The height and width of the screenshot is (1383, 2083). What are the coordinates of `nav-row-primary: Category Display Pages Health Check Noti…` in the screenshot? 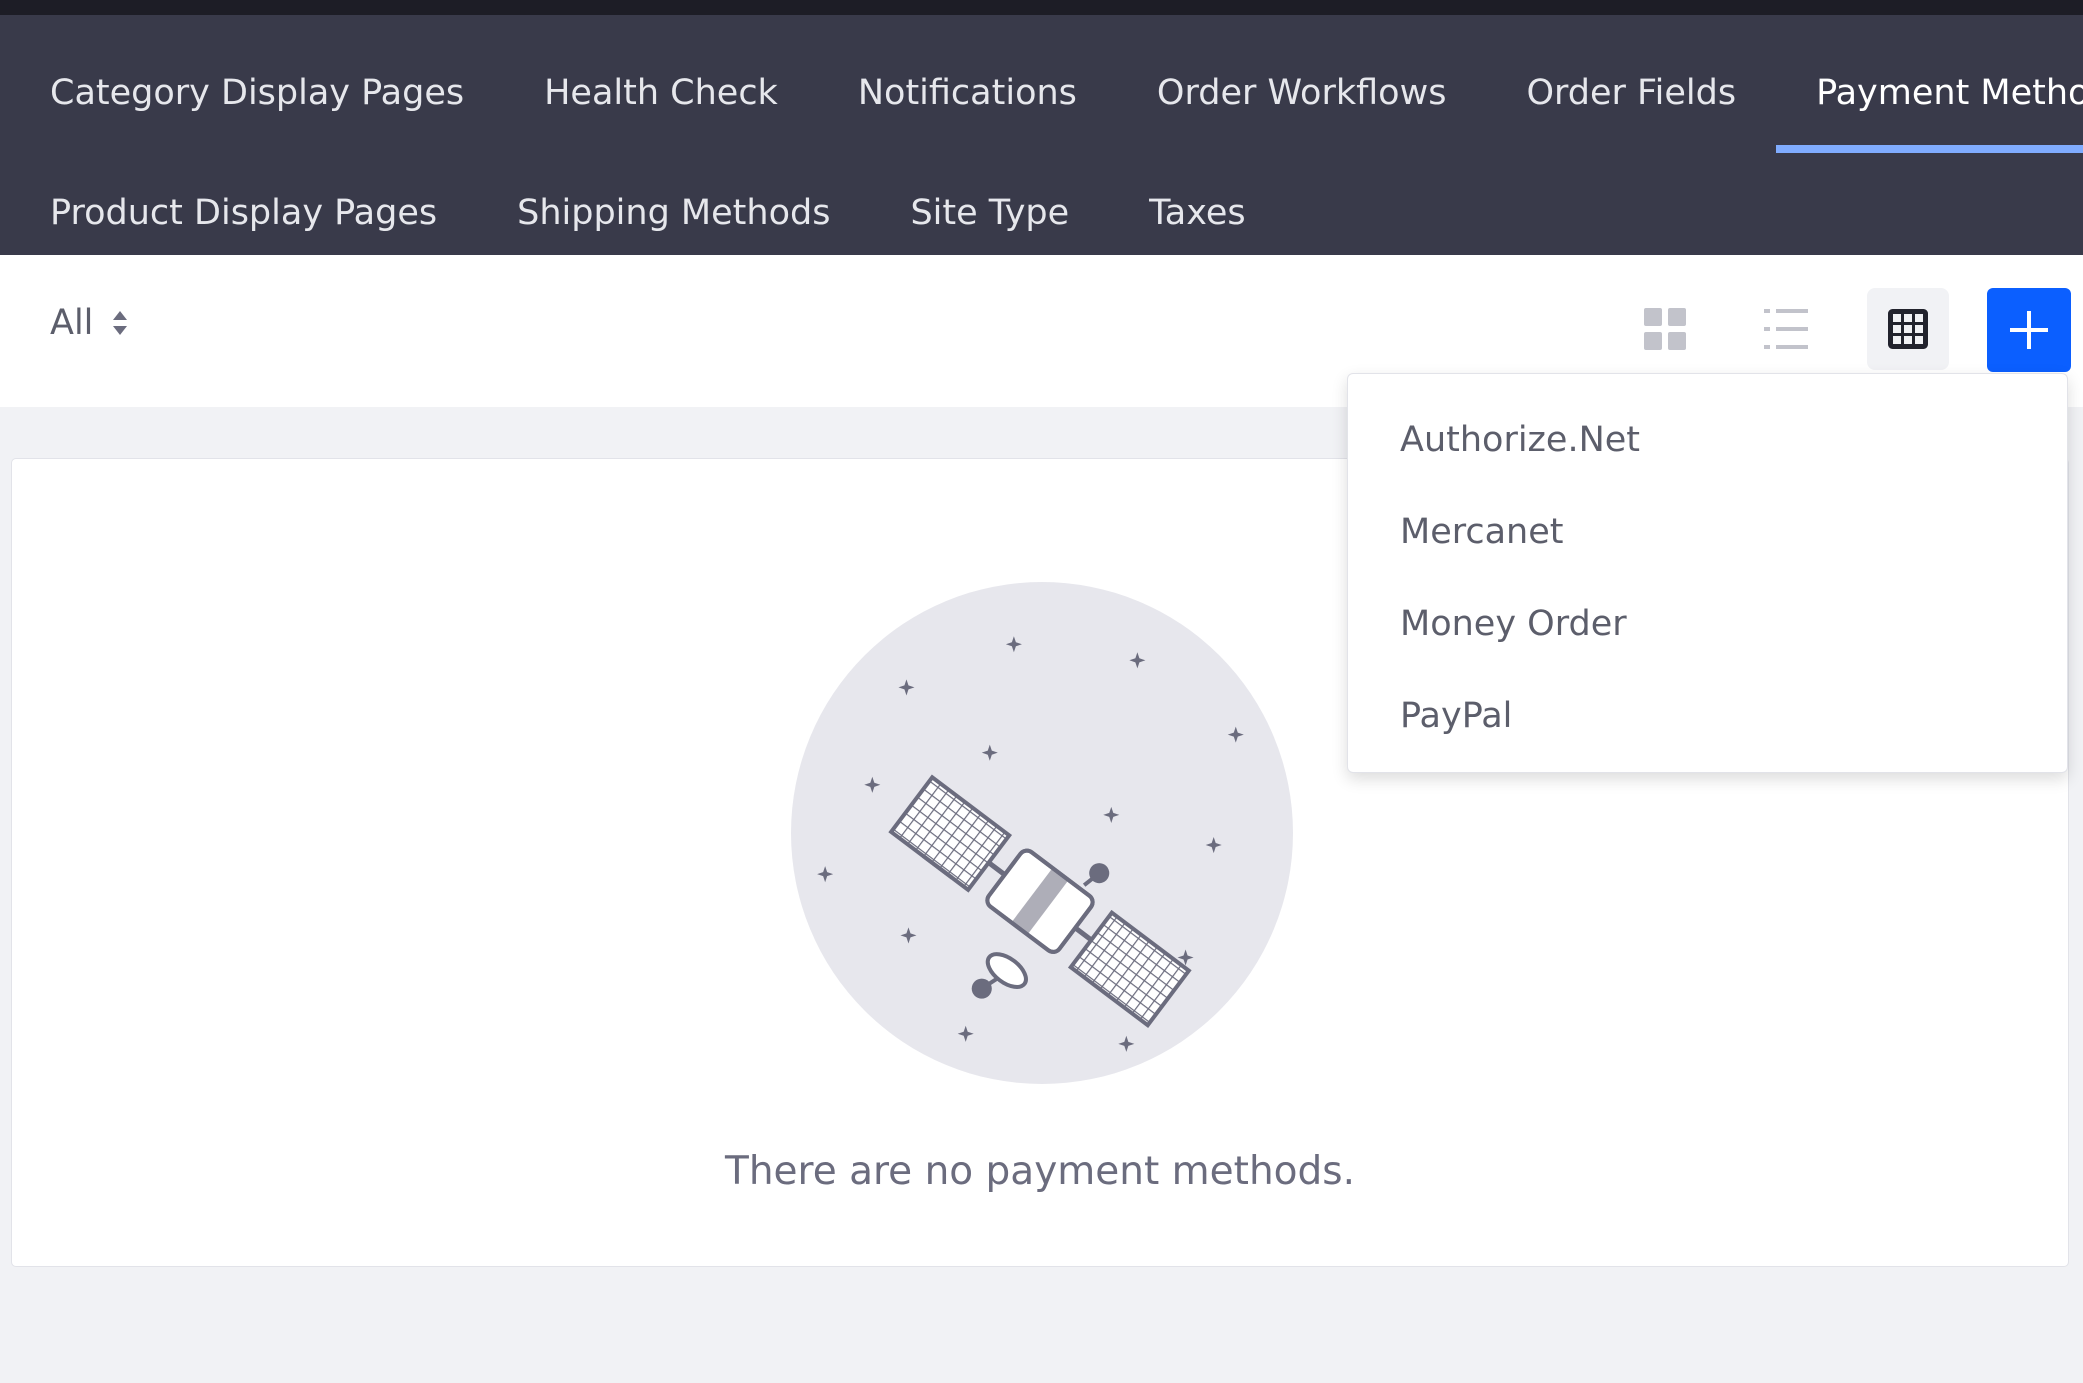 It's located at (1041, 93).